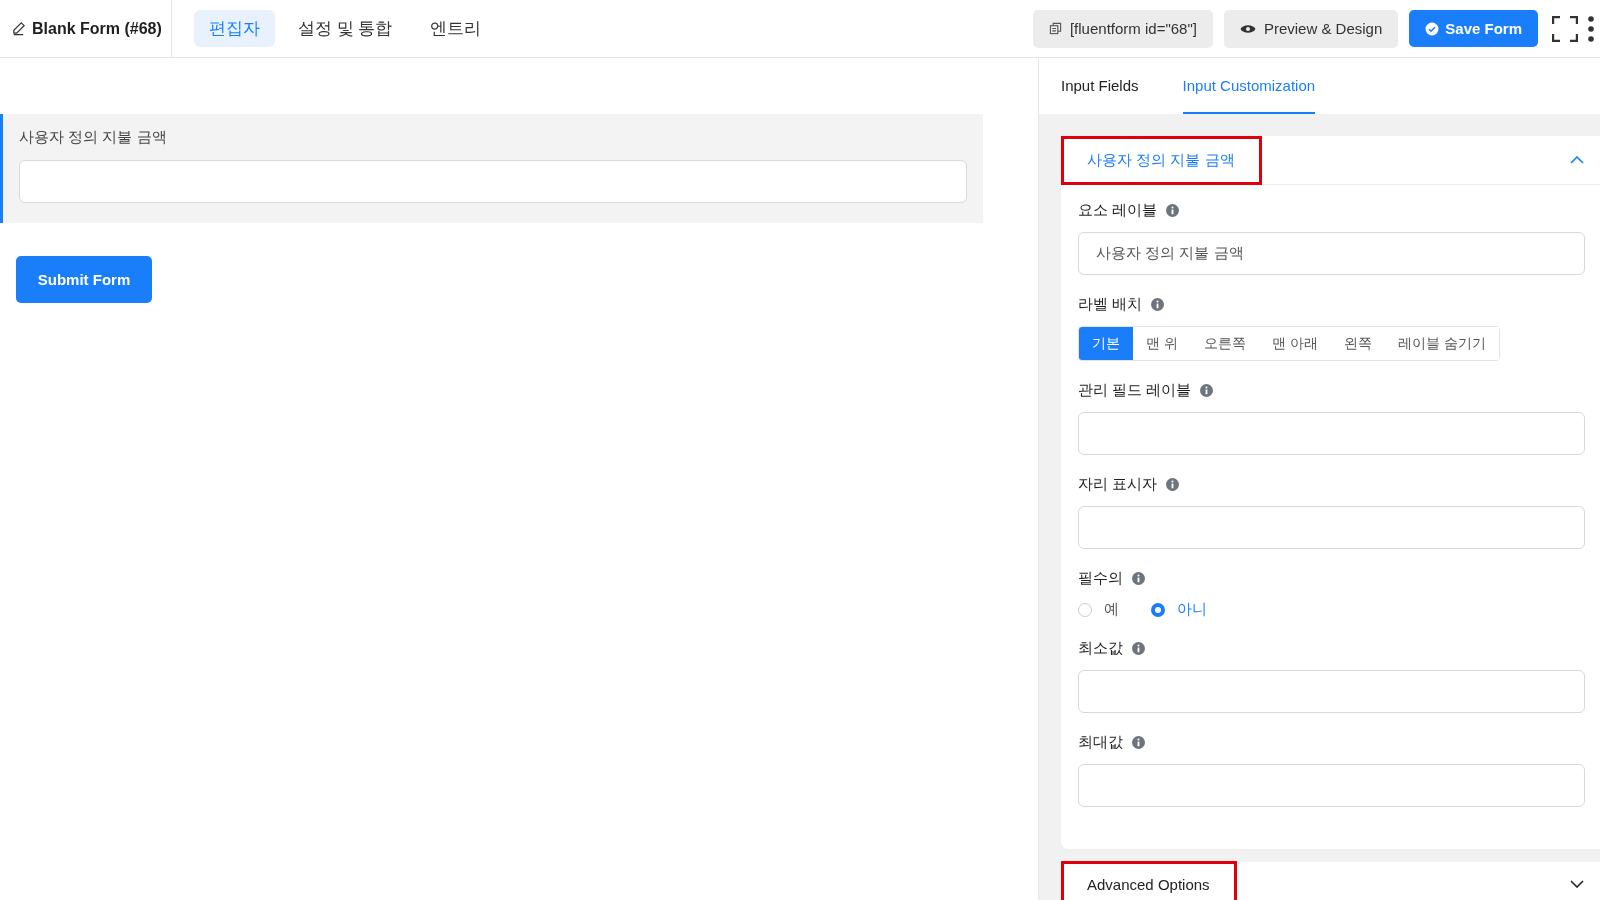 This screenshot has height=900, width=1600. What do you see at coordinates (1247, 28) in the screenshot?
I see `eye-icon` at bounding box center [1247, 28].